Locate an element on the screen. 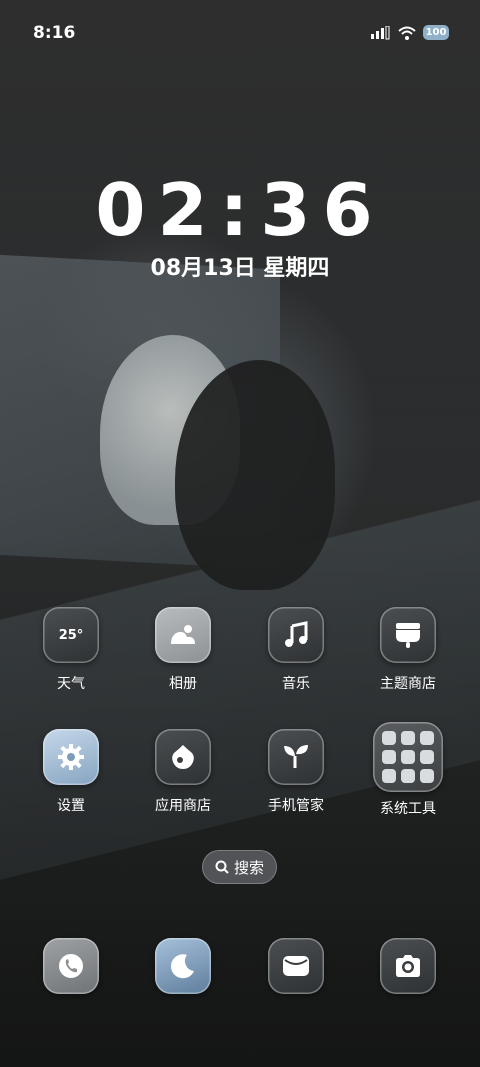 The height and width of the screenshot is (1067, 480). app-store-icon is located at coordinates (183, 757).